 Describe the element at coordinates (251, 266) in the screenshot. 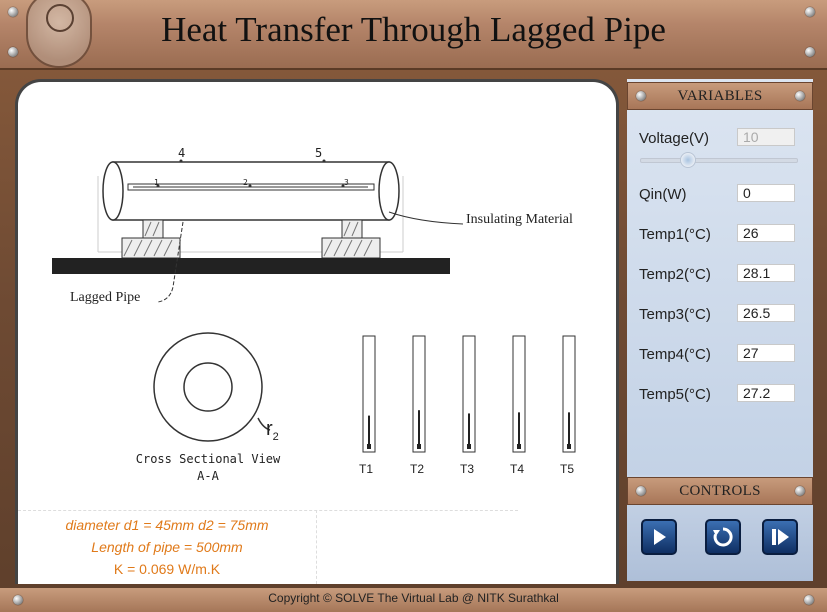

I see `base-plate` at that location.